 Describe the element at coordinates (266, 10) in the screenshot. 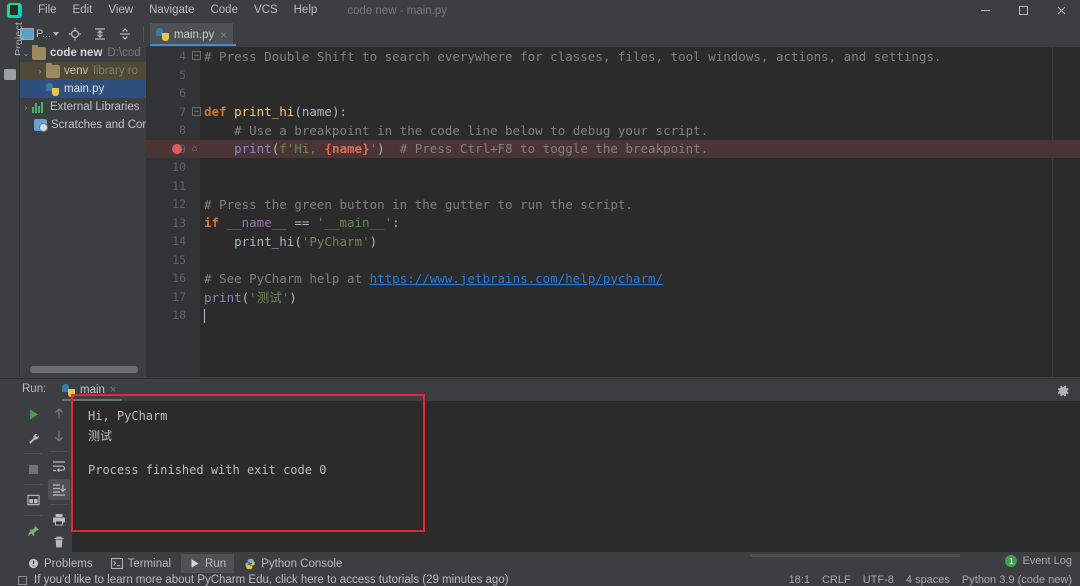

I see `menu-vcs: VCS` at that location.